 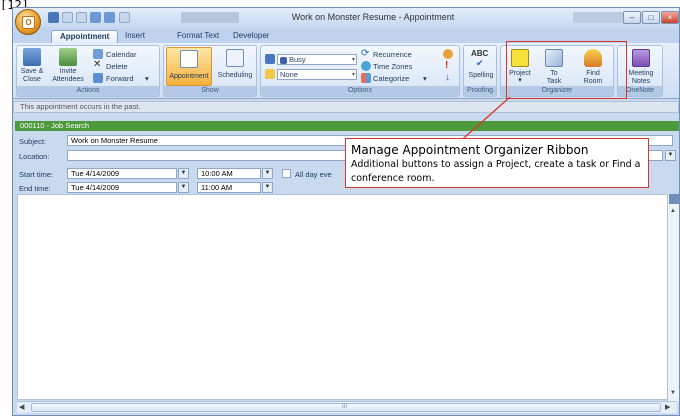 What do you see at coordinates (81, 17) in the screenshot?
I see `redo-icon` at bounding box center [81, 17].